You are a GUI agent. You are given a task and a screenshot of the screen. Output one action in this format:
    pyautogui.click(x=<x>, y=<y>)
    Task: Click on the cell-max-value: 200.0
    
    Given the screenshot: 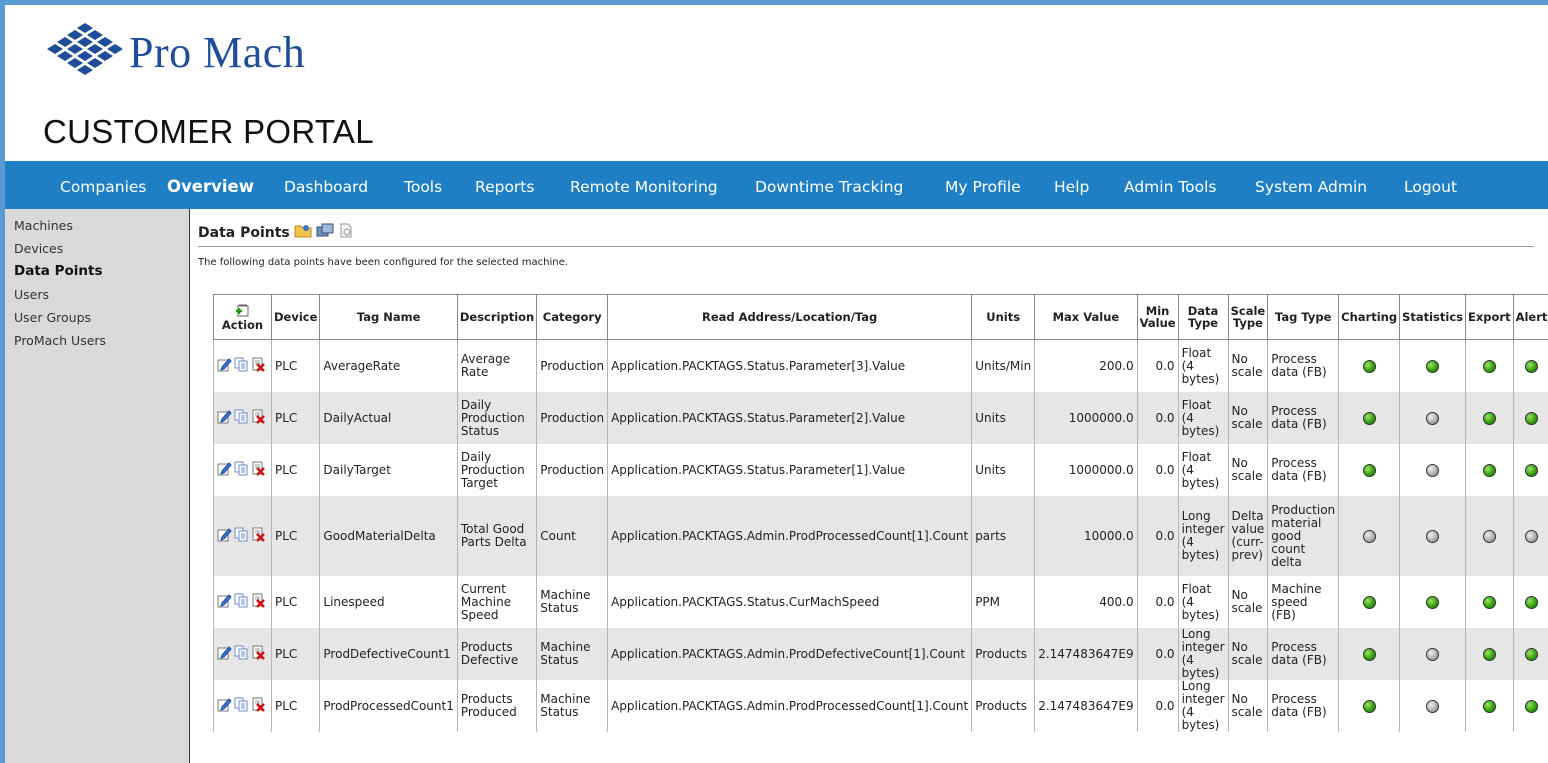 What is the action you would take?
    pyautogui.click(x=1086, y=365)
    